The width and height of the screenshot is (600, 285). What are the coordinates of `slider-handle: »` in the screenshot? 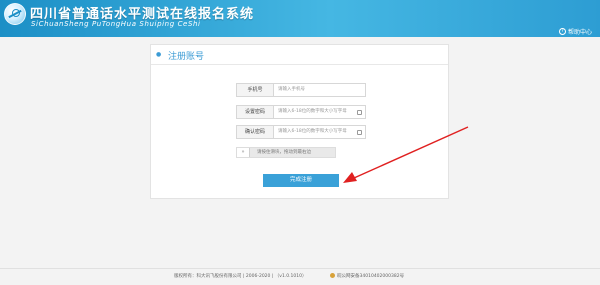 It's located at (243, 152).